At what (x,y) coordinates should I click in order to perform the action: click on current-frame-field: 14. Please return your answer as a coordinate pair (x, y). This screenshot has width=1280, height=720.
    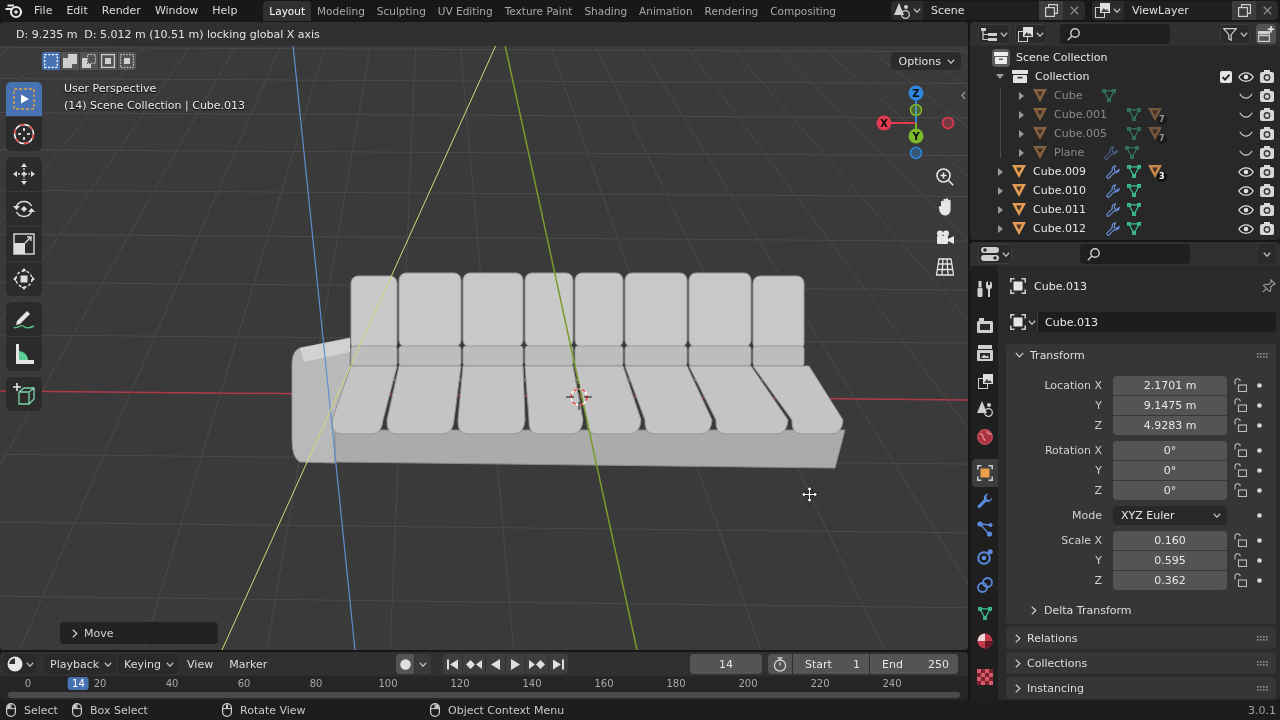
    Looking at the image, I should click on (726, 664).